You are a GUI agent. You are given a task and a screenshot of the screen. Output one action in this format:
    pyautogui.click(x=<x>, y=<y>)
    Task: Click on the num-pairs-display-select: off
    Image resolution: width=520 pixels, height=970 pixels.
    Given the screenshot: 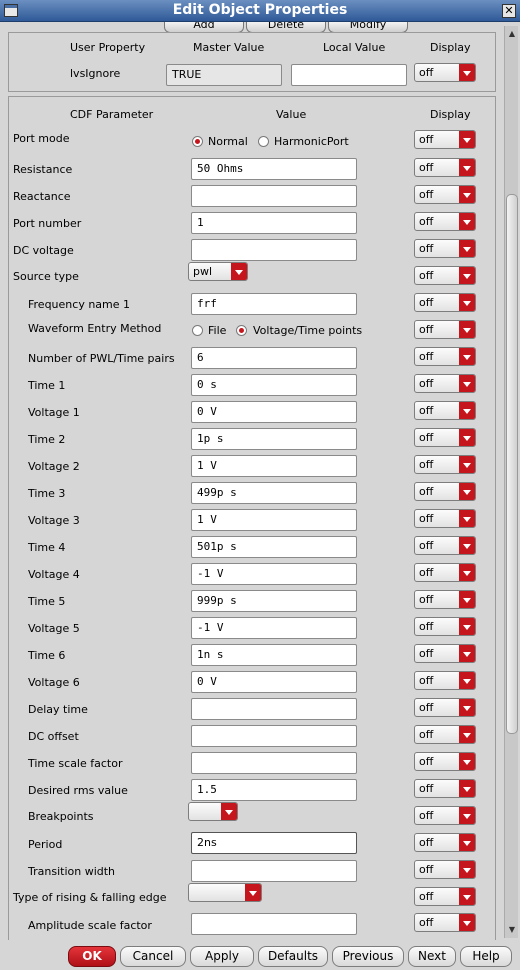 What is the action you would take?
    pyautogui.click(x=445, y=356)
    